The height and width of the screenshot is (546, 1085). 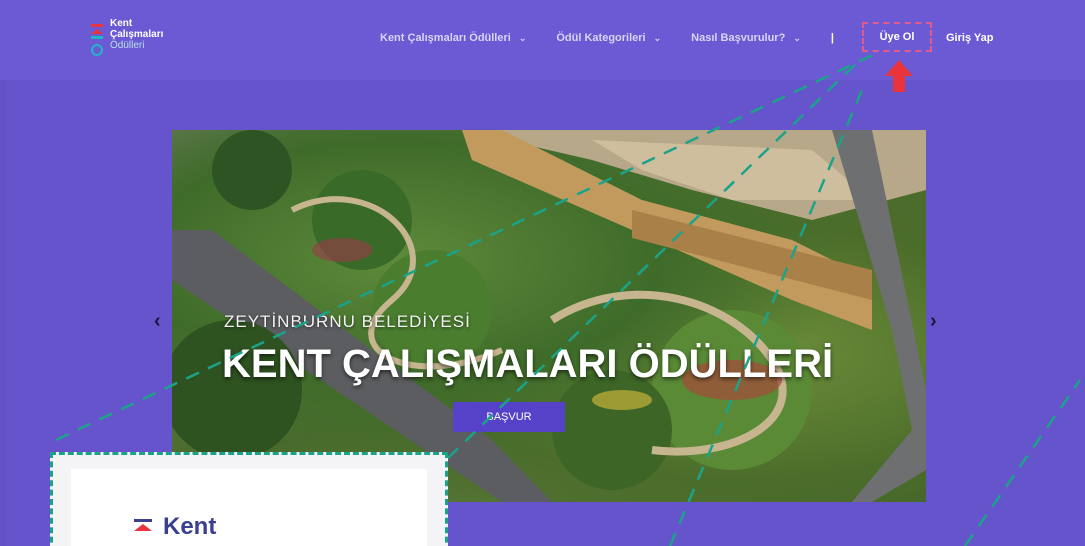 What do you see at coordinates (127, 45) in the screenshot?
I see `logo-line-3: Ödülleri` at bounding box center [127, 45].